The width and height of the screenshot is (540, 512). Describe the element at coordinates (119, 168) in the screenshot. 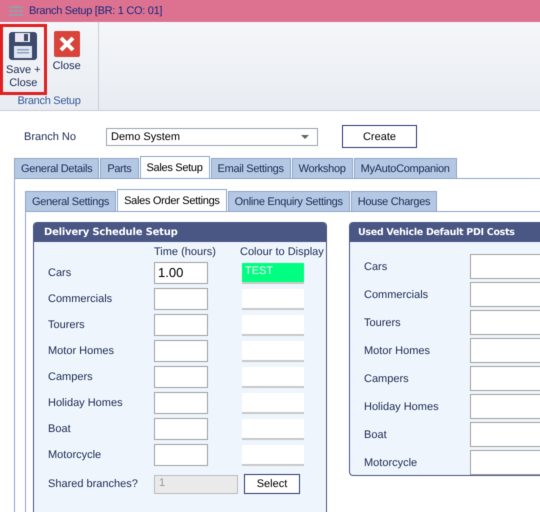

I see `tab: Parts` at that location.